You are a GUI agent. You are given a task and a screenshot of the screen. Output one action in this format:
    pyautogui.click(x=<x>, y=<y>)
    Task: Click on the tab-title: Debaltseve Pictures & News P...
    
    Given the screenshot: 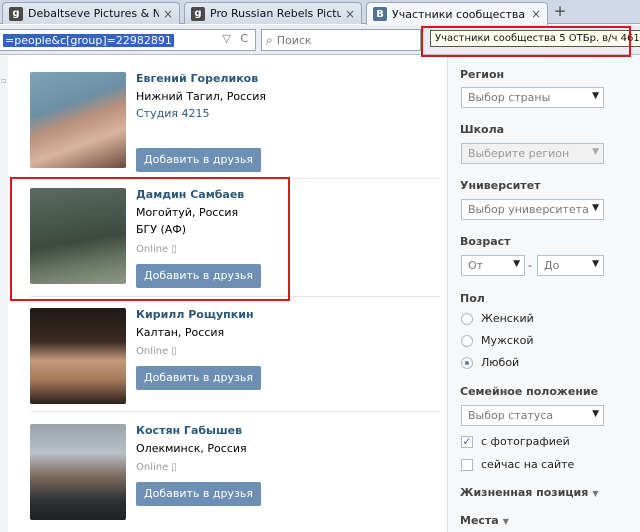 What is the action you would take?
    pyautogui.click(x=93, y=13)
    